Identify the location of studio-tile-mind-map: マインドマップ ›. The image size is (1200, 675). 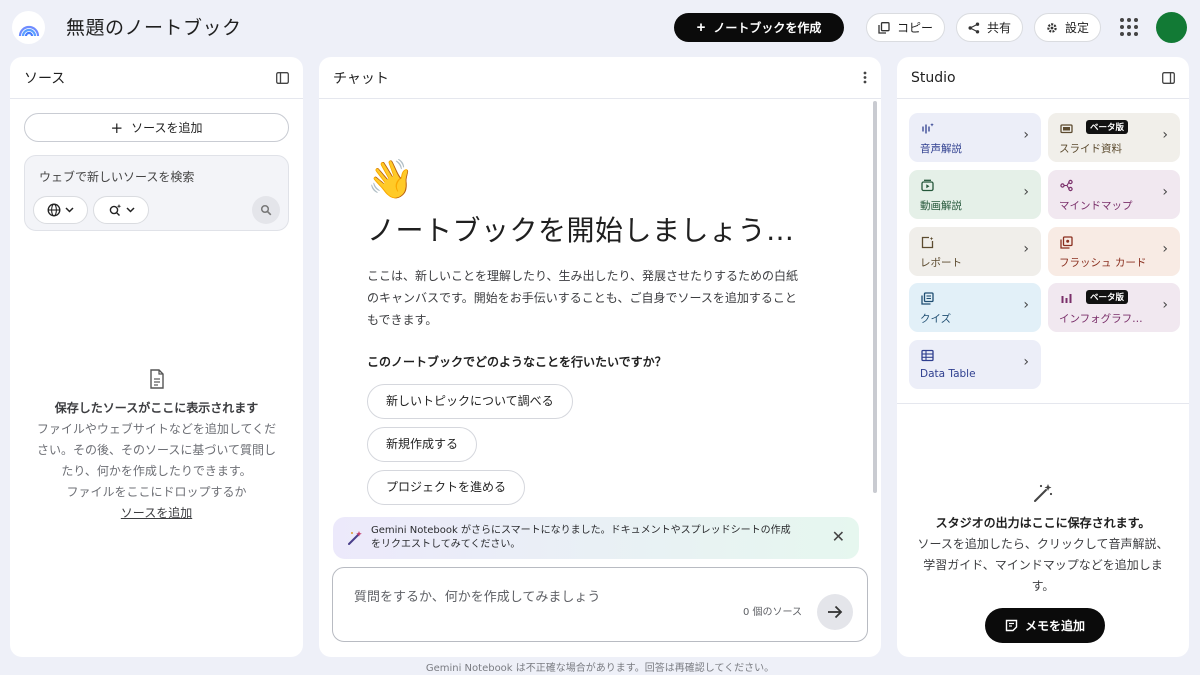
(1114, 194).